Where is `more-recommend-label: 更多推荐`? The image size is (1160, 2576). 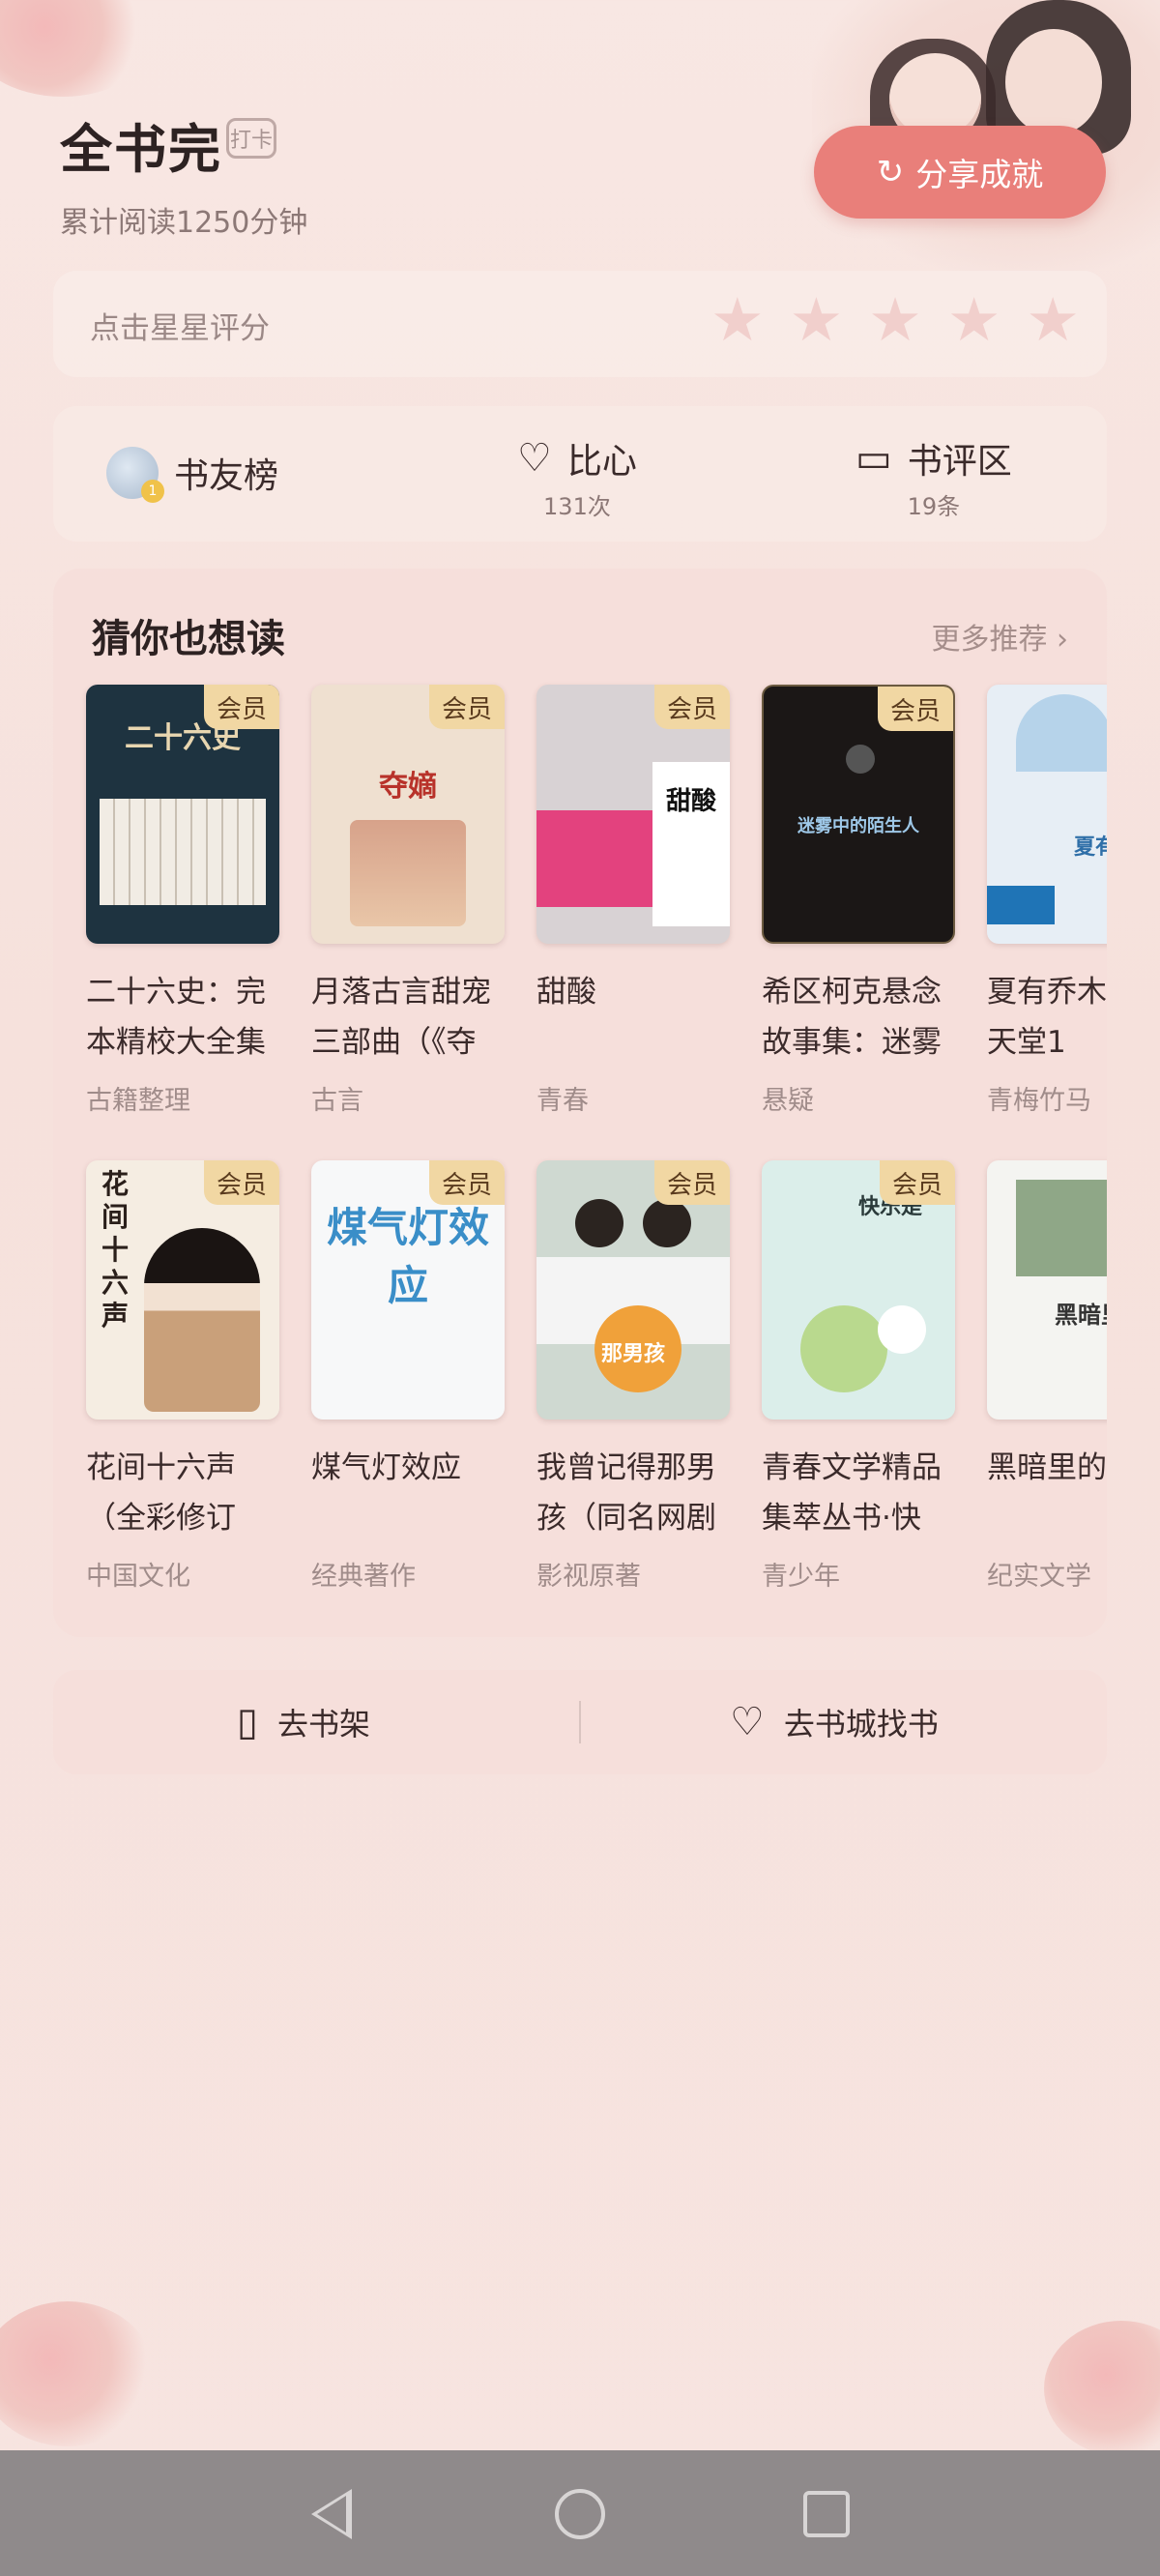
more-recommend-label: 更多推荐 is located at coordinates (989, 640).